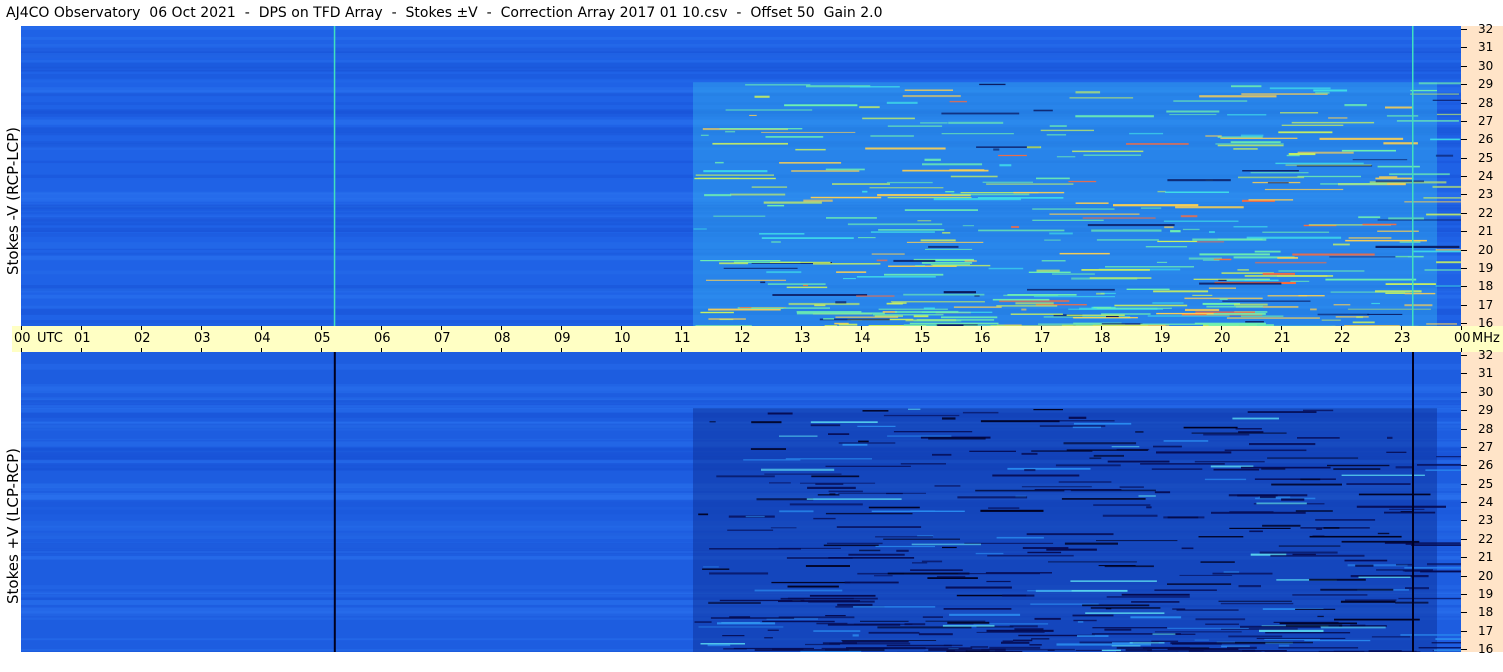  What do you see at coordinates (1486, 338) in the screenshot?
I see `mhz-unit-label: MHz` at bounding box center [1486, 338].